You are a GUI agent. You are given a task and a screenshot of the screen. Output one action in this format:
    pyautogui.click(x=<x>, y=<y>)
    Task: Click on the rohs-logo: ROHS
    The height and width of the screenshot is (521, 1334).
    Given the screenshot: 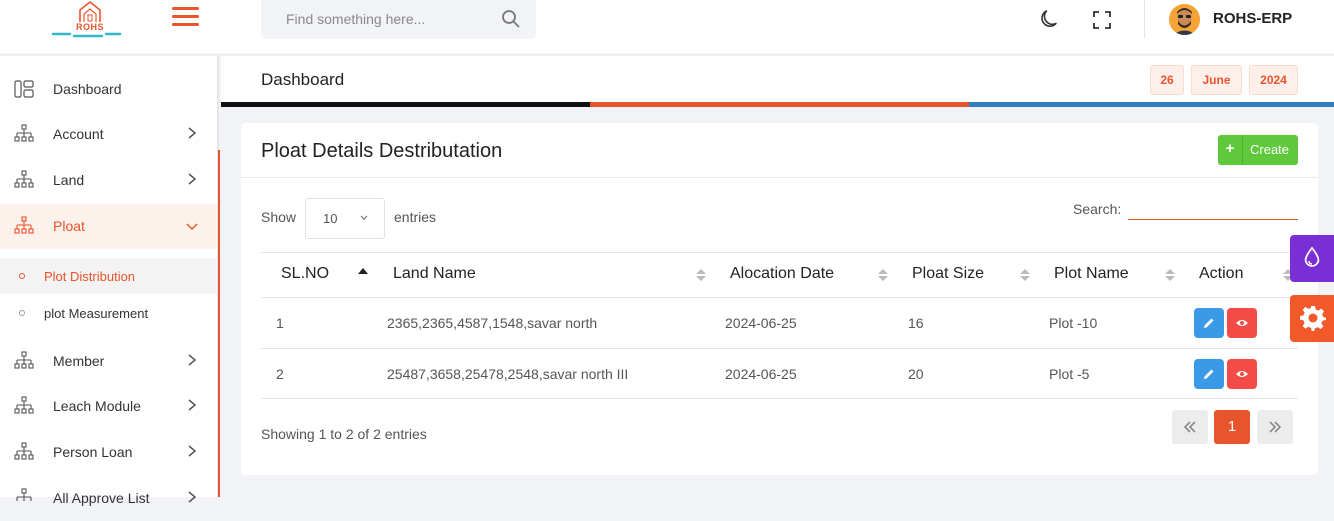 What is the action you would take?
    pyautogui.click(x=86, y=20)
    